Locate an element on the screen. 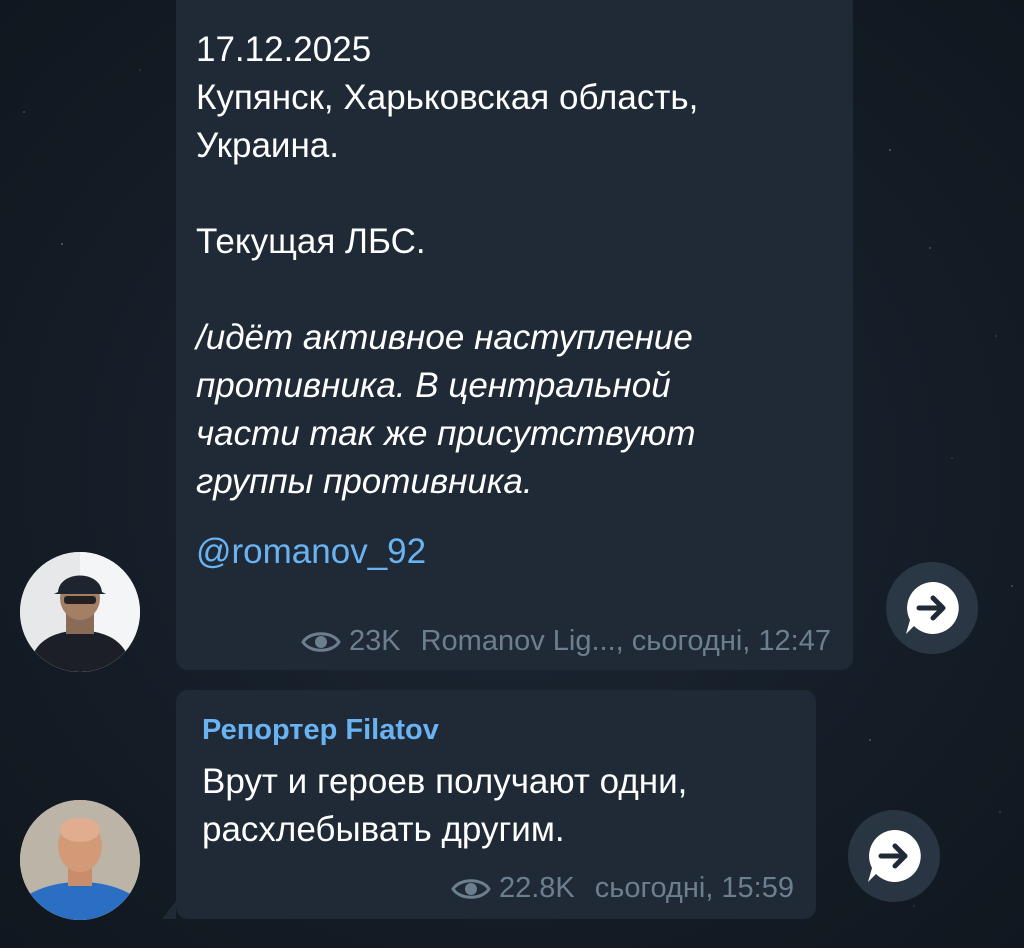 The width and height of the screenshot is (1024, 948). views-count: 22.8K is located at coordinates (536, 888).